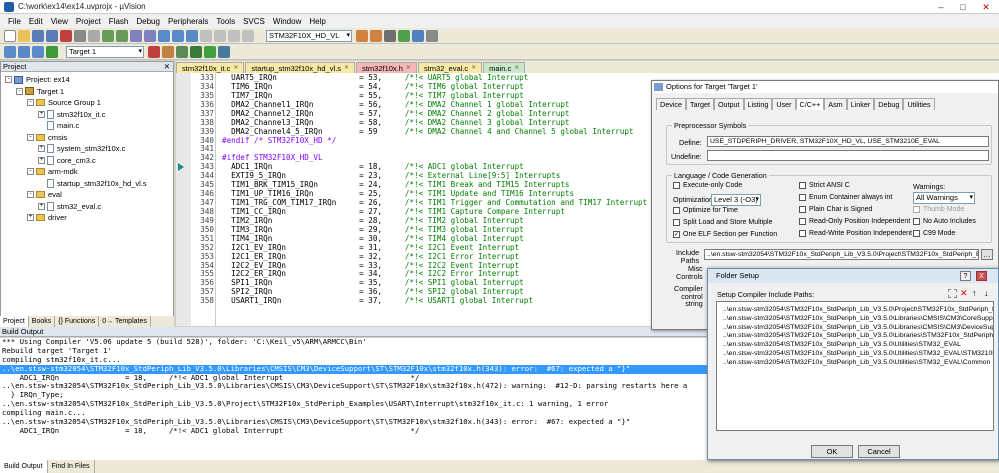 Image resolution: width=999 pixels, height=473 pixels. Describe the element at coordinates (835, 209) in the screenshot. I see `checkbox: Plain Char is Signed` at that location.